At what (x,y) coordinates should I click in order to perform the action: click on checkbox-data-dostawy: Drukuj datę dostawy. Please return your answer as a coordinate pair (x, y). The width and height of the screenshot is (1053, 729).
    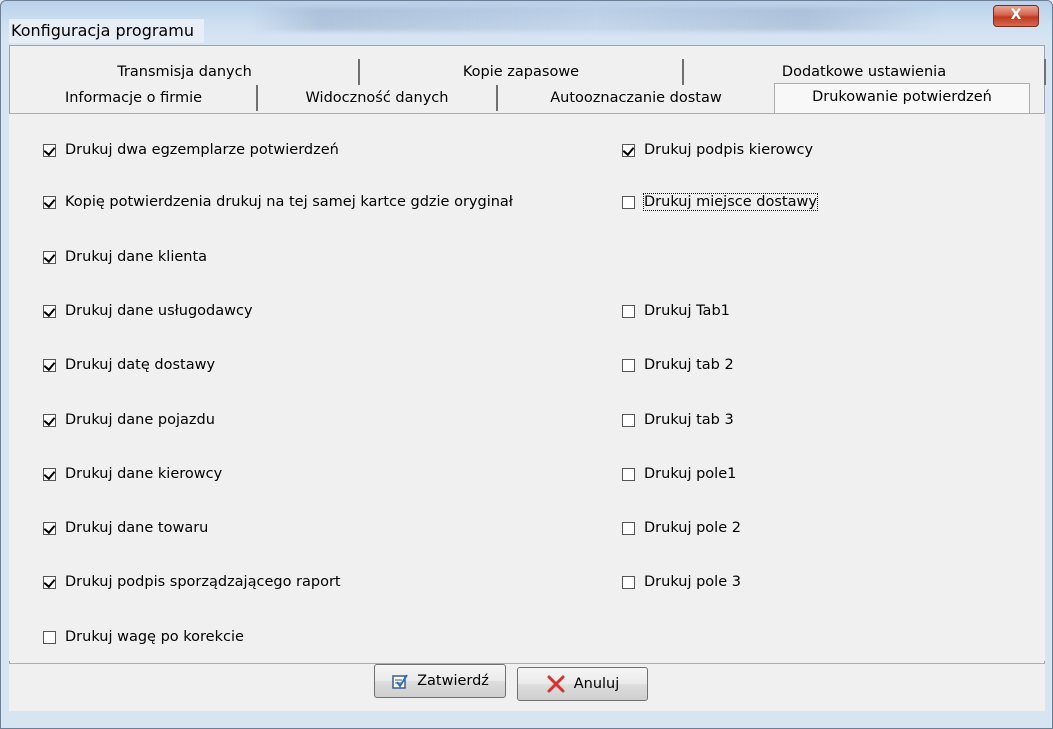
    Looking at the image, I should click on (129, 365).